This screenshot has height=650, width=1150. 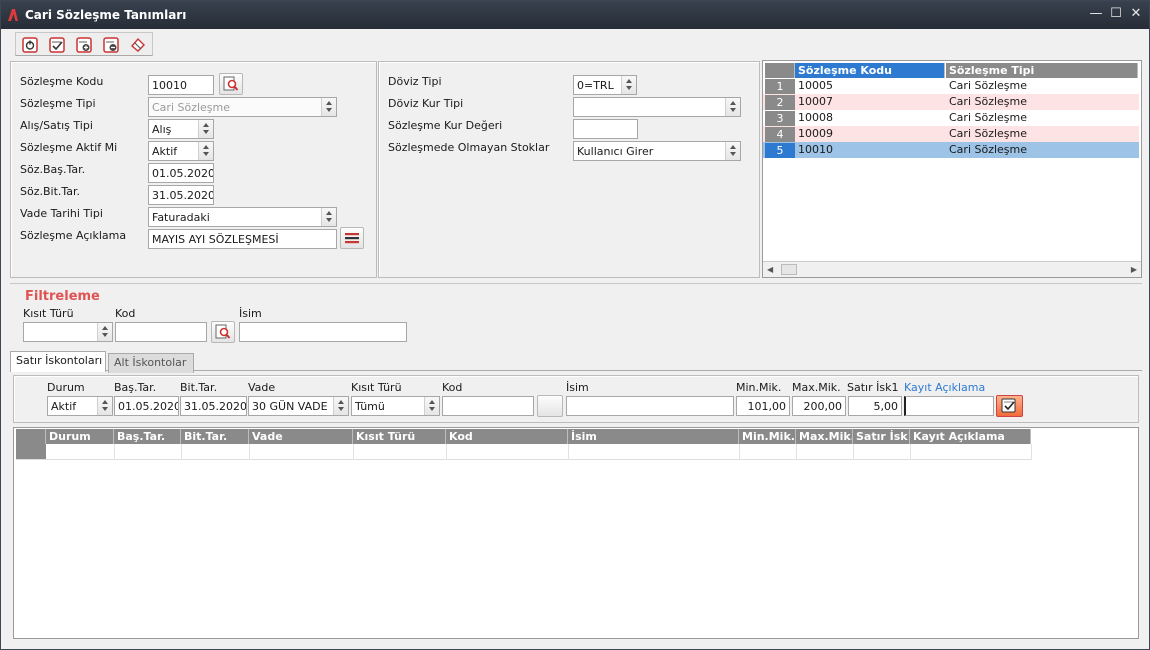 I want to click on table-row-selected: 5 10010 Cari Sözleşme, so click(x=951, y=150).